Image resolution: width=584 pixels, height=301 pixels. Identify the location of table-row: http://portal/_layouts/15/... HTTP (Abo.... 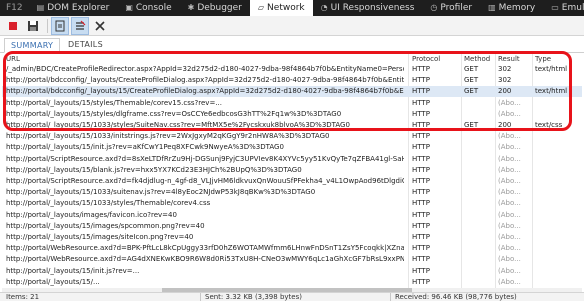
(292, 282).